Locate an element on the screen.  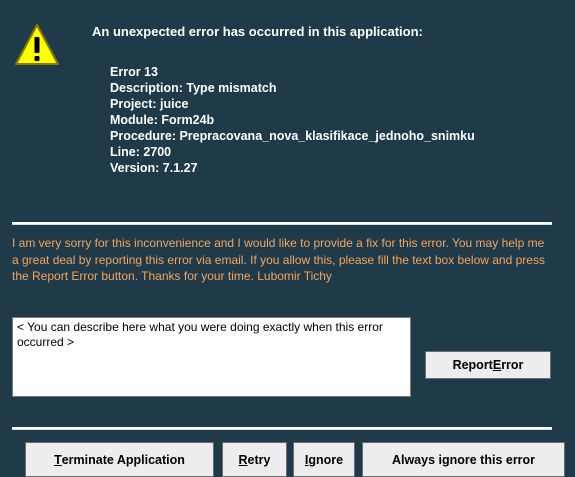
retry-label-key: R is located at coordinates (243, 459).